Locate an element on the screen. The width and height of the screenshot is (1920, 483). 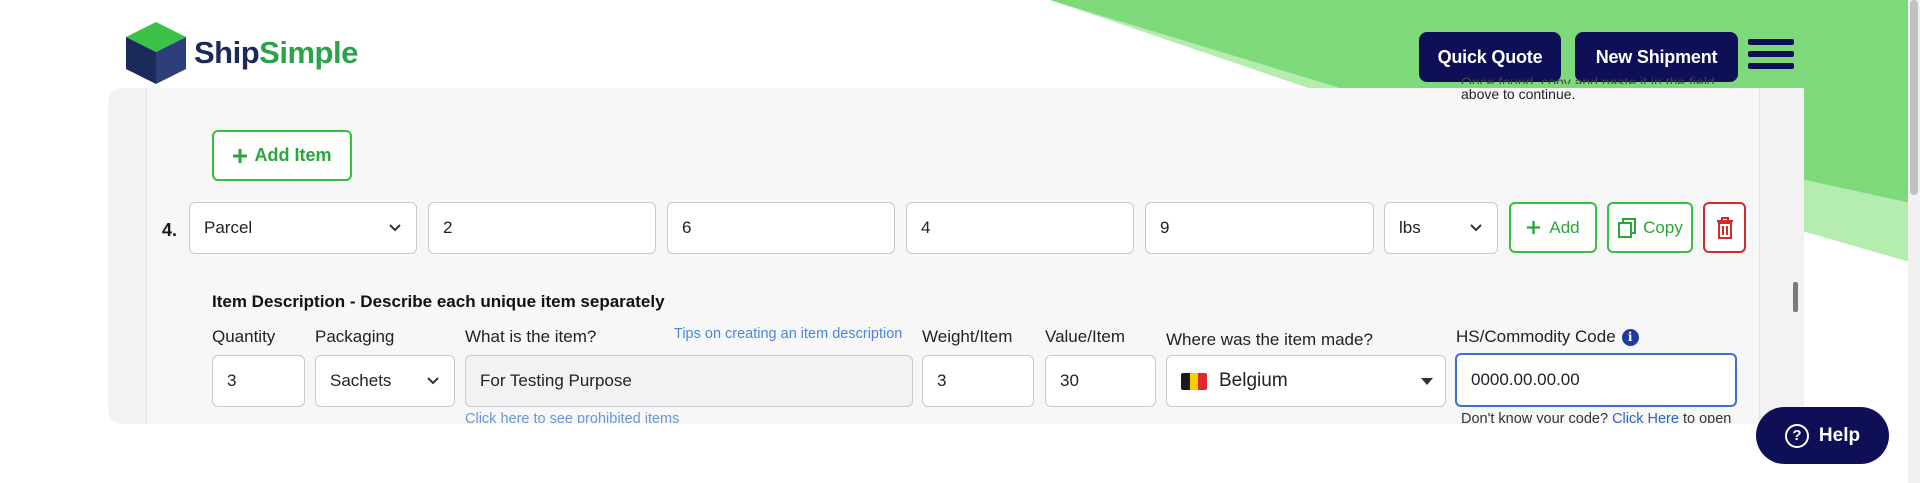
help-button: ? Help is located at coordinates (1822, 435).